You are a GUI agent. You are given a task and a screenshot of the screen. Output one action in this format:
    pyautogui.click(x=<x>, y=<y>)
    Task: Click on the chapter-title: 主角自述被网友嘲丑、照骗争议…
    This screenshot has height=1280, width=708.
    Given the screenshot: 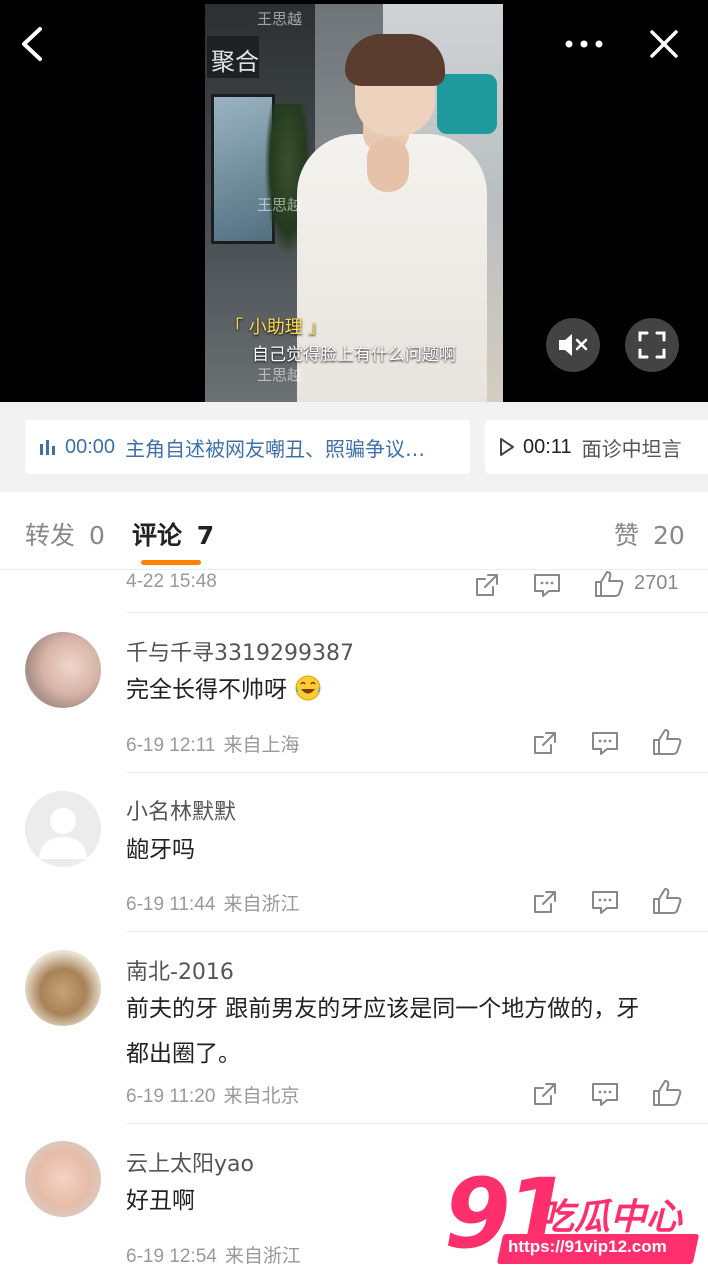 What is the action you would take?
    pyautogui.click(x=275, y=448)
    